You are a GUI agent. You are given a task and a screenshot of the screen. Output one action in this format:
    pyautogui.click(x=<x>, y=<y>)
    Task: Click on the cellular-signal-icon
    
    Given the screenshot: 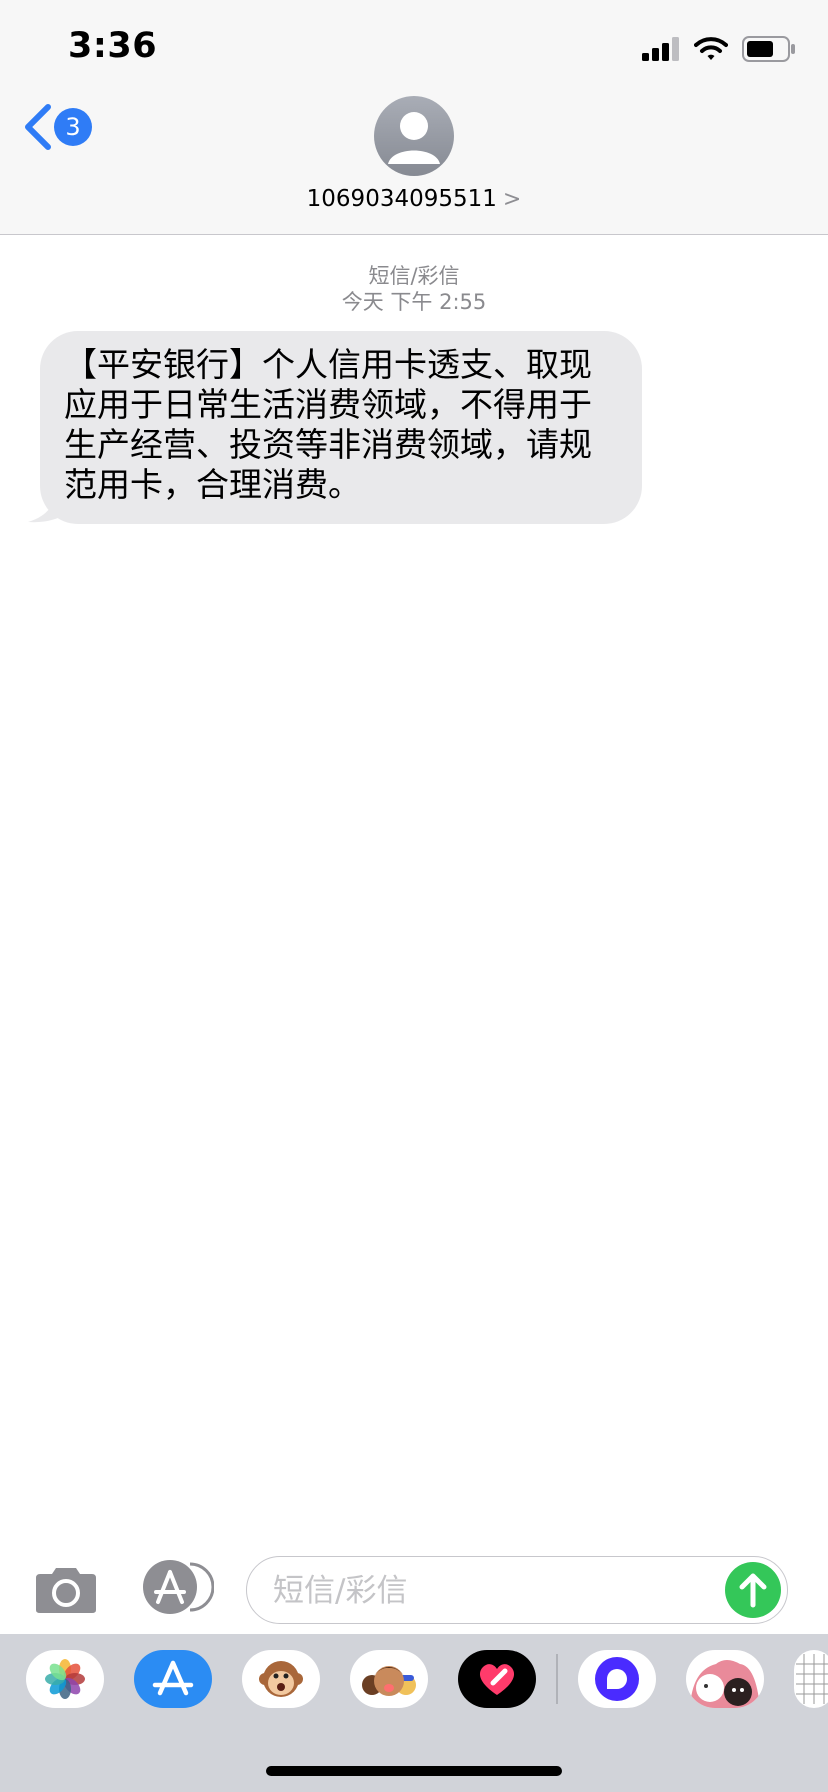 What is the action you would take?
    pyautogui.click(x=660, y=49)
    